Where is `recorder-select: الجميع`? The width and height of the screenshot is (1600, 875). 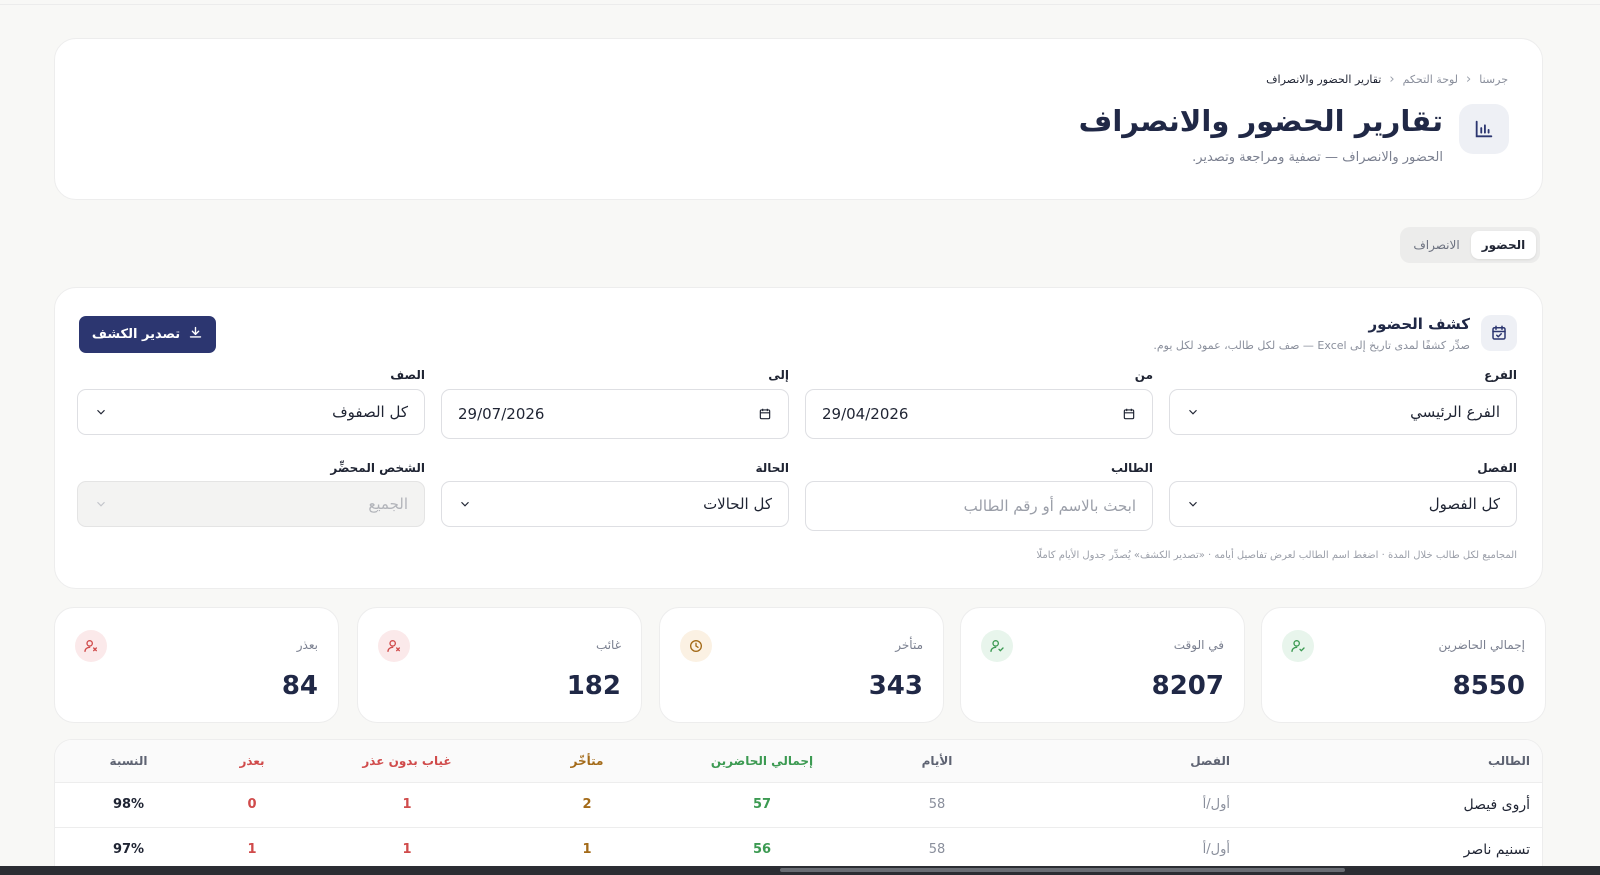 recorder-select: الجميع is located at coordinates (251, 504).